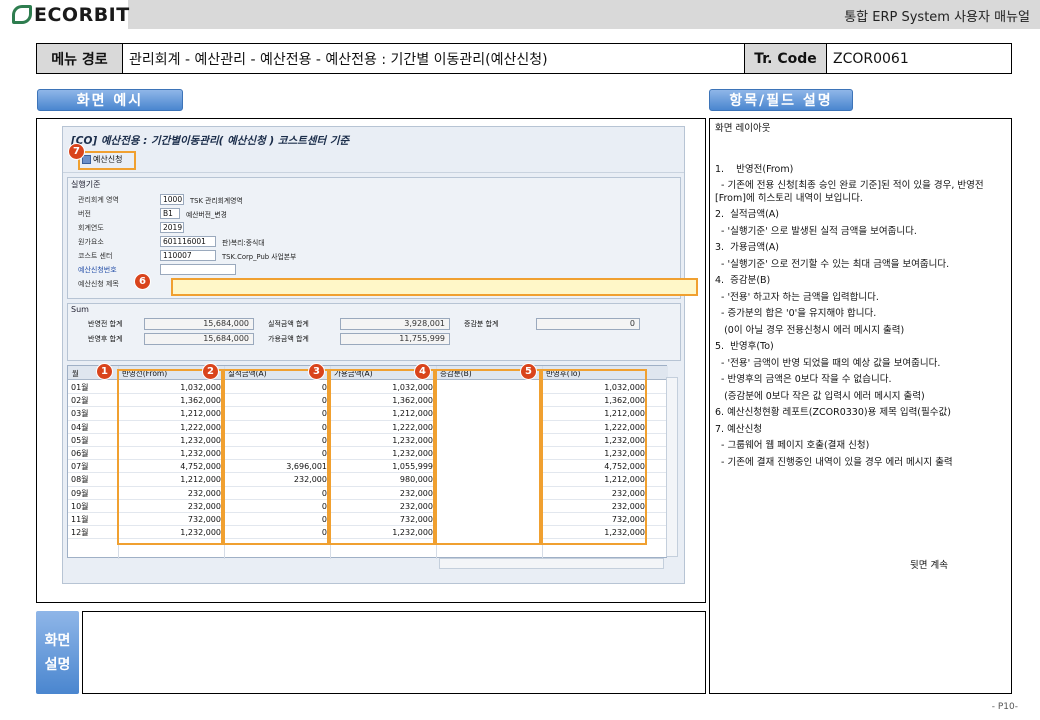 Image resolution: width=1040 pixels, height=720 pixels. I want to click on description-line: - 반영후의 금액은 0보다 작을 수 없습니다., so click(803, 379).